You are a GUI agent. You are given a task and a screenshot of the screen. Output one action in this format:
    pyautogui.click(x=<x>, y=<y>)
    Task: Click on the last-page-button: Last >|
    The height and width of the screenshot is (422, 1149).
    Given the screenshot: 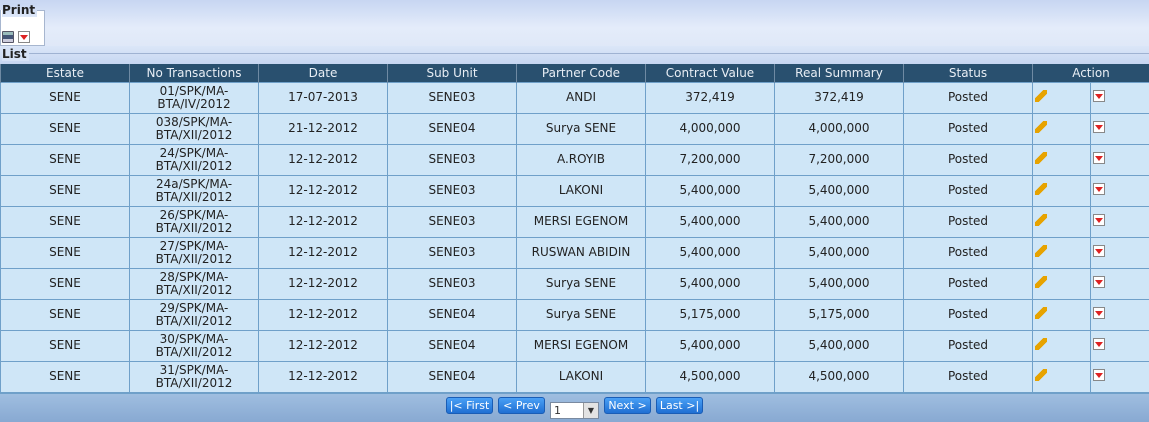 What is the action you would take?
    pyautogui.click(x=679, y=405)
    